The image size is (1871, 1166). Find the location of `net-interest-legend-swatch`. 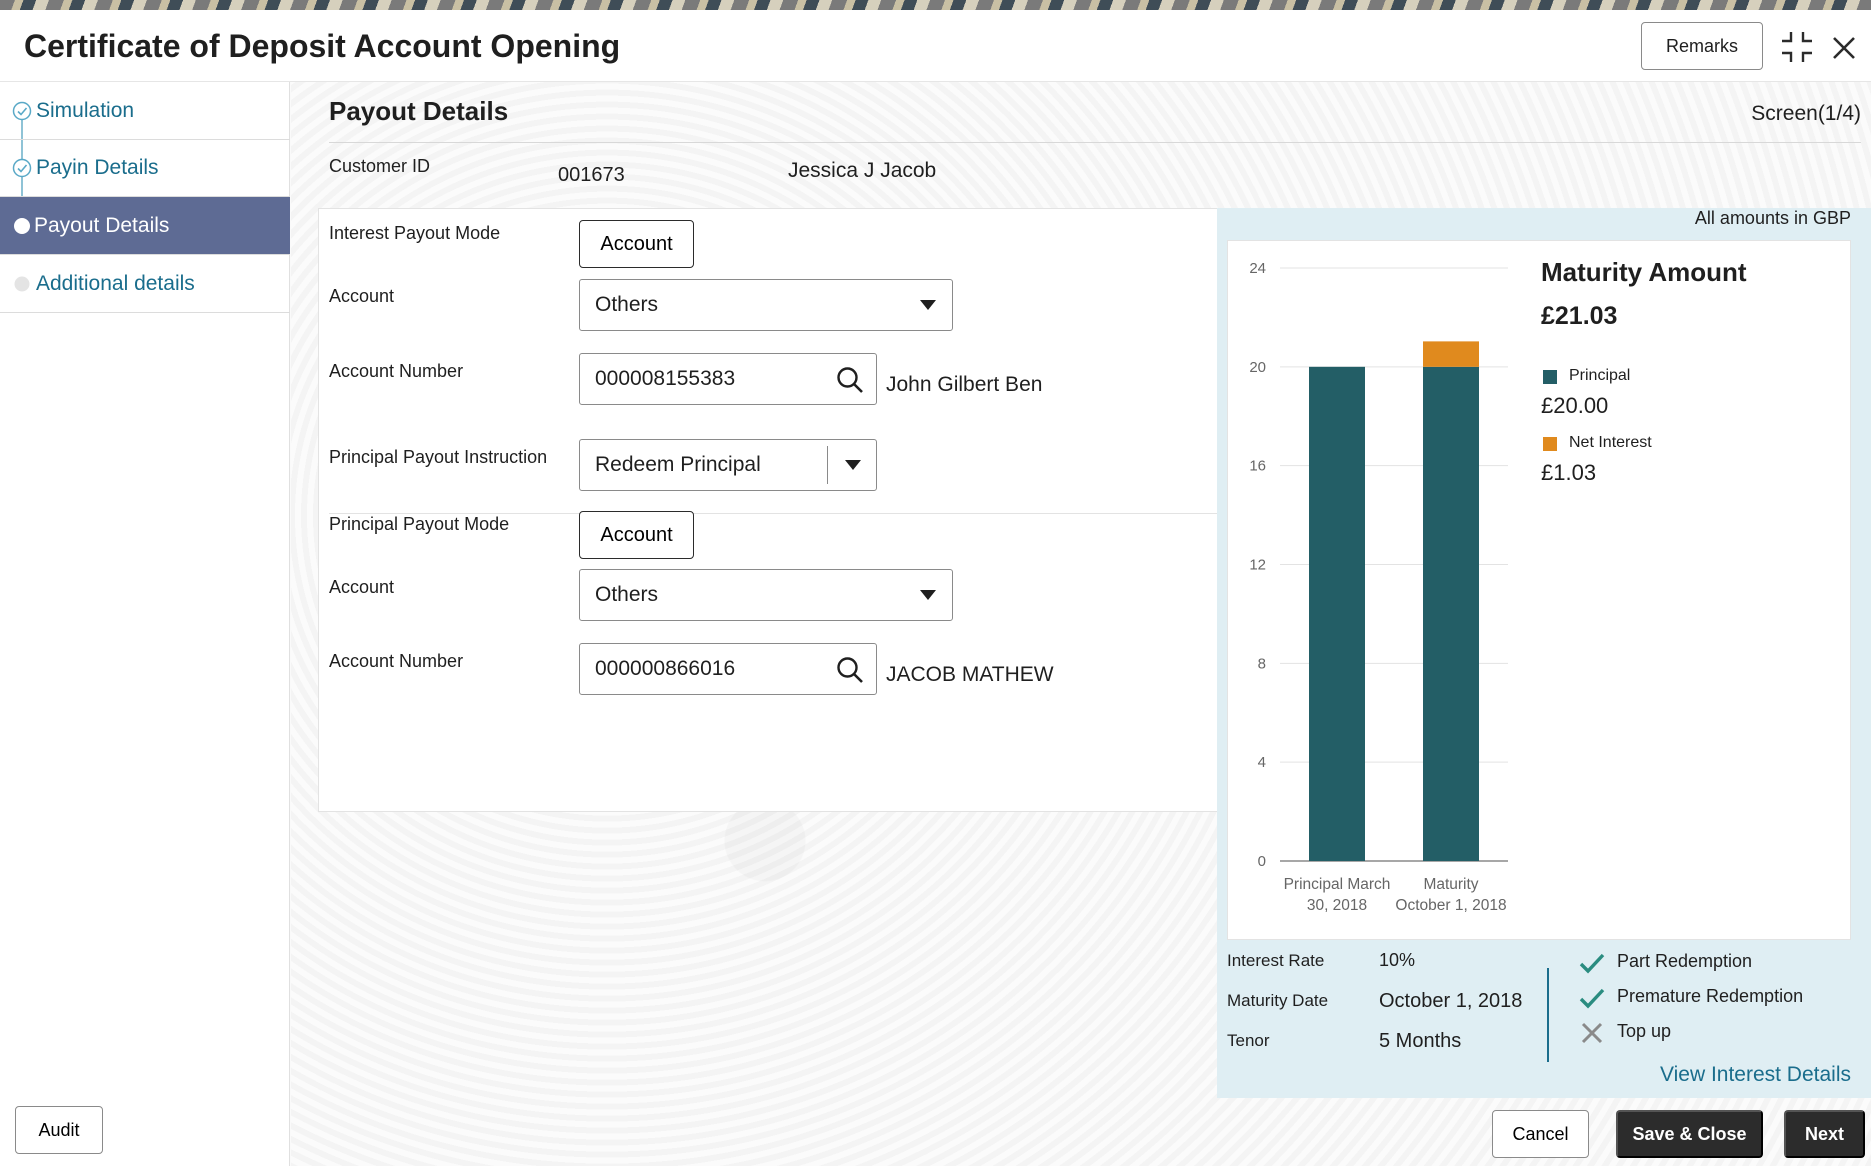

net-interest-legend-swatch is located at coordinates (1550, 444).